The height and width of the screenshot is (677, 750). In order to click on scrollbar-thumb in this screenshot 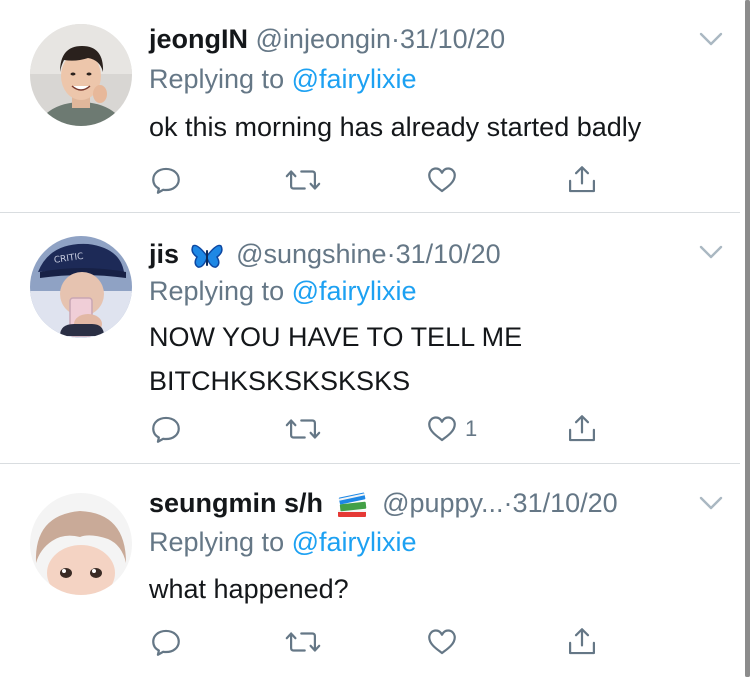, I will do `click(747, 338)`.